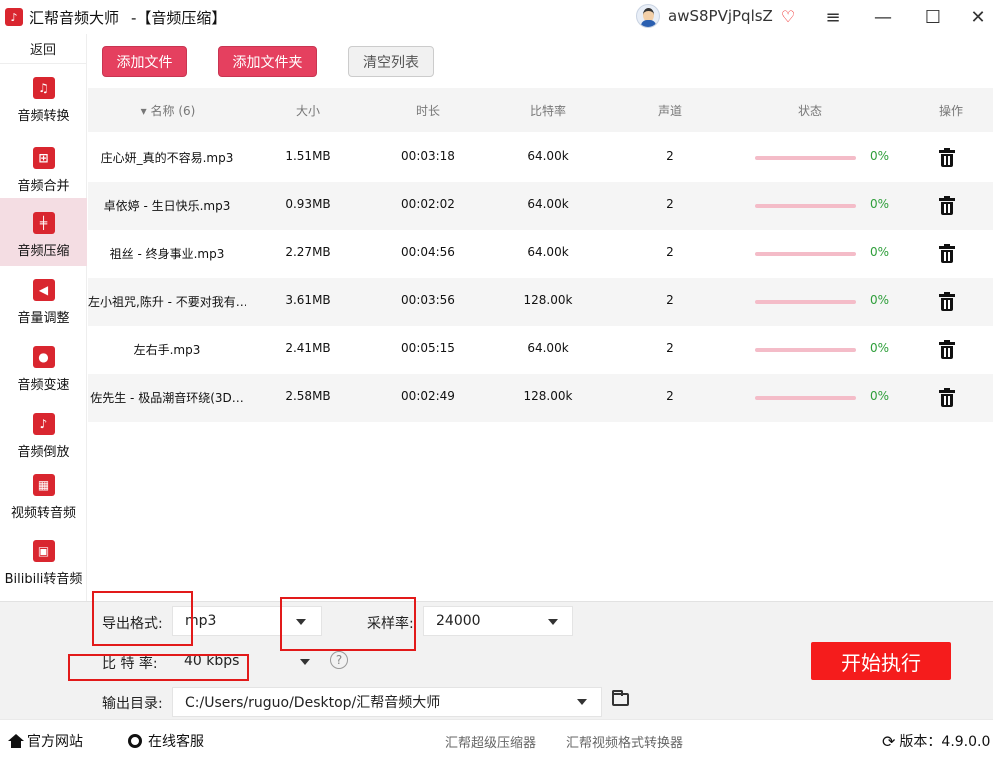 The image size is (993, 758). What do you see at coordinates (167, 350) in the screenshot?
I see `file-name-cell: 左右手.mp3` at bounding box center [167, 350].